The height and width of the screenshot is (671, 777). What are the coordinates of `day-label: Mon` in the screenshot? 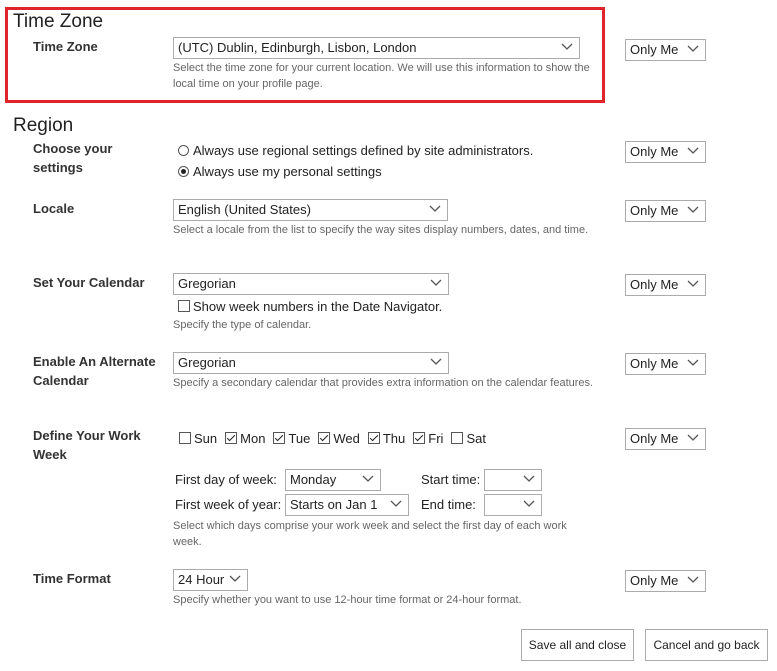 It's located at (253, 438).